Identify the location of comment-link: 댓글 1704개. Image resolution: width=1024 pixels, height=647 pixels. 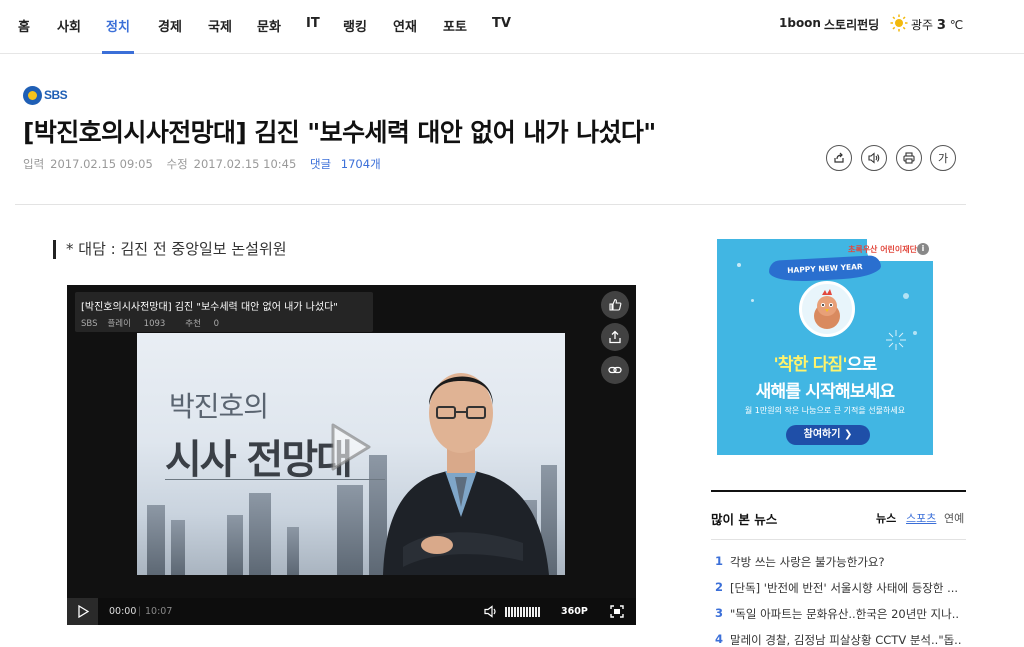
(348, 164).